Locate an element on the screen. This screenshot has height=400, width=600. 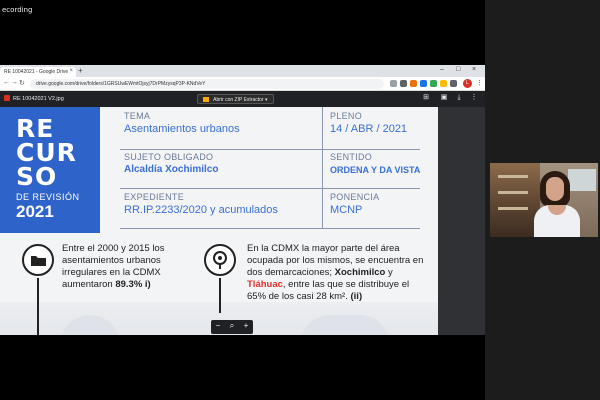
expediente-label: EXPEDIENTE is located at coordinates (154, 197).